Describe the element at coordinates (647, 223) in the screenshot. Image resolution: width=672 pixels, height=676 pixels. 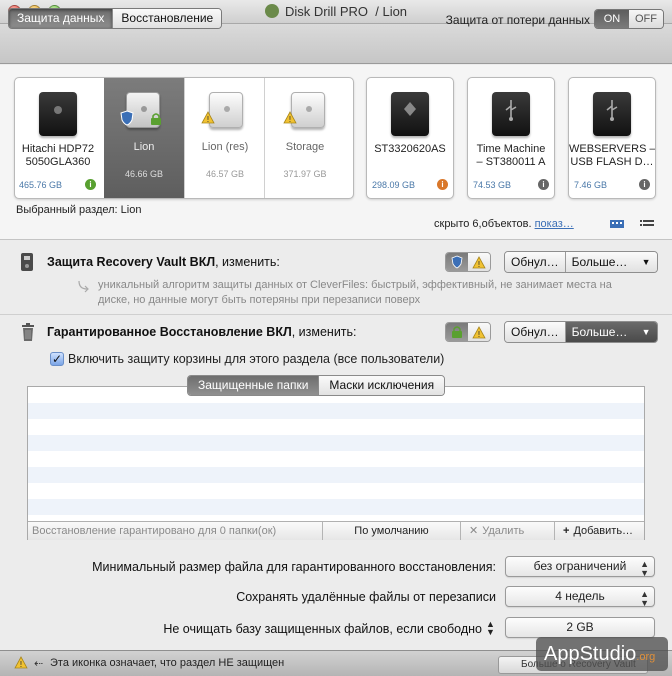
I see `list-view-icon` at that location.